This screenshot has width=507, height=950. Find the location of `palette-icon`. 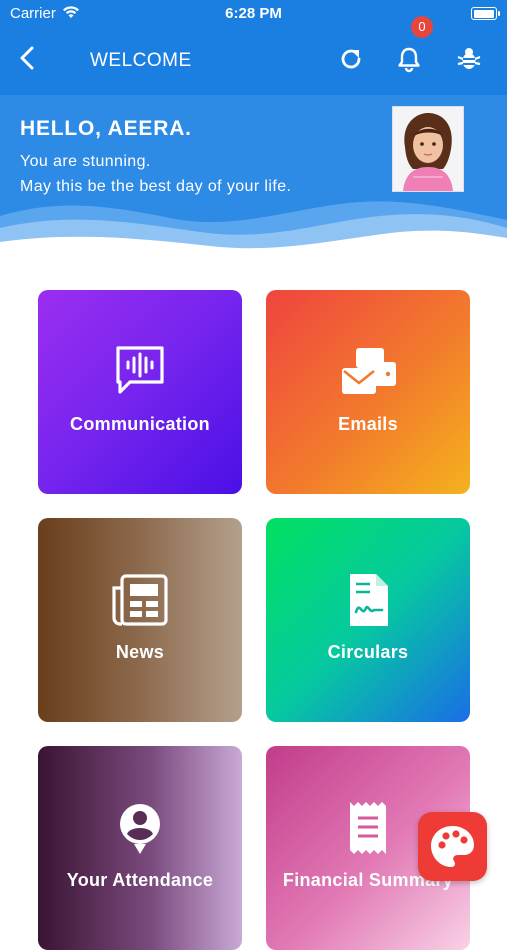

palette-icon is located at coordinates (452, 846).